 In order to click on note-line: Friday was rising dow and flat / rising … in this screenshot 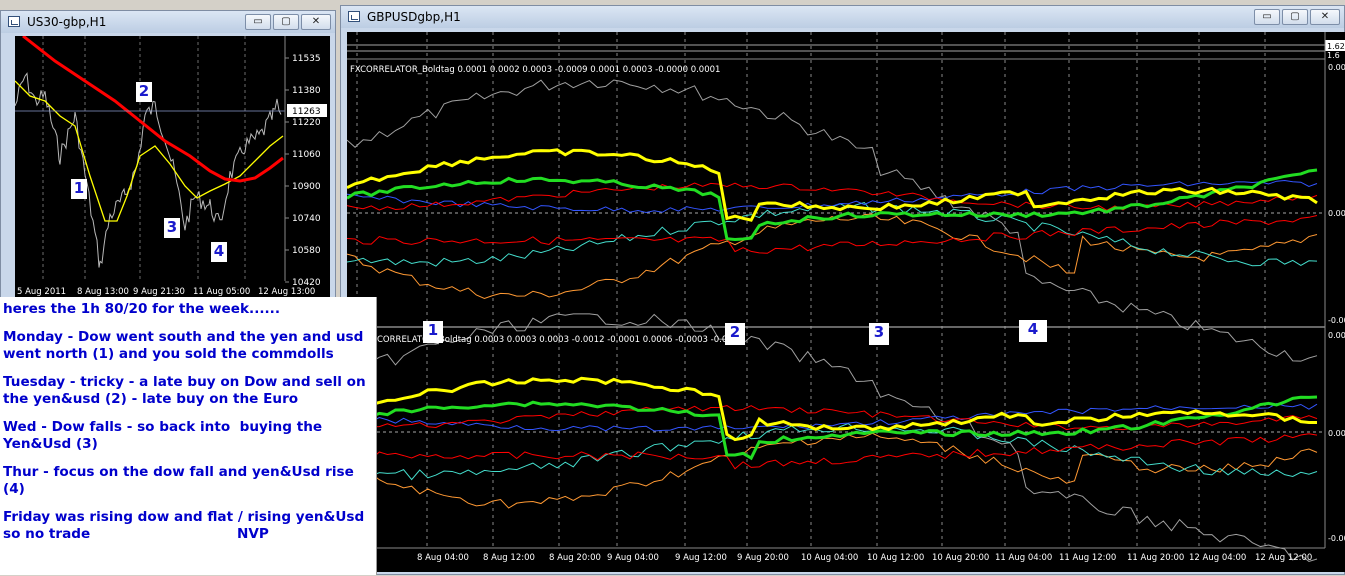, I will do `click(184, 525)`.